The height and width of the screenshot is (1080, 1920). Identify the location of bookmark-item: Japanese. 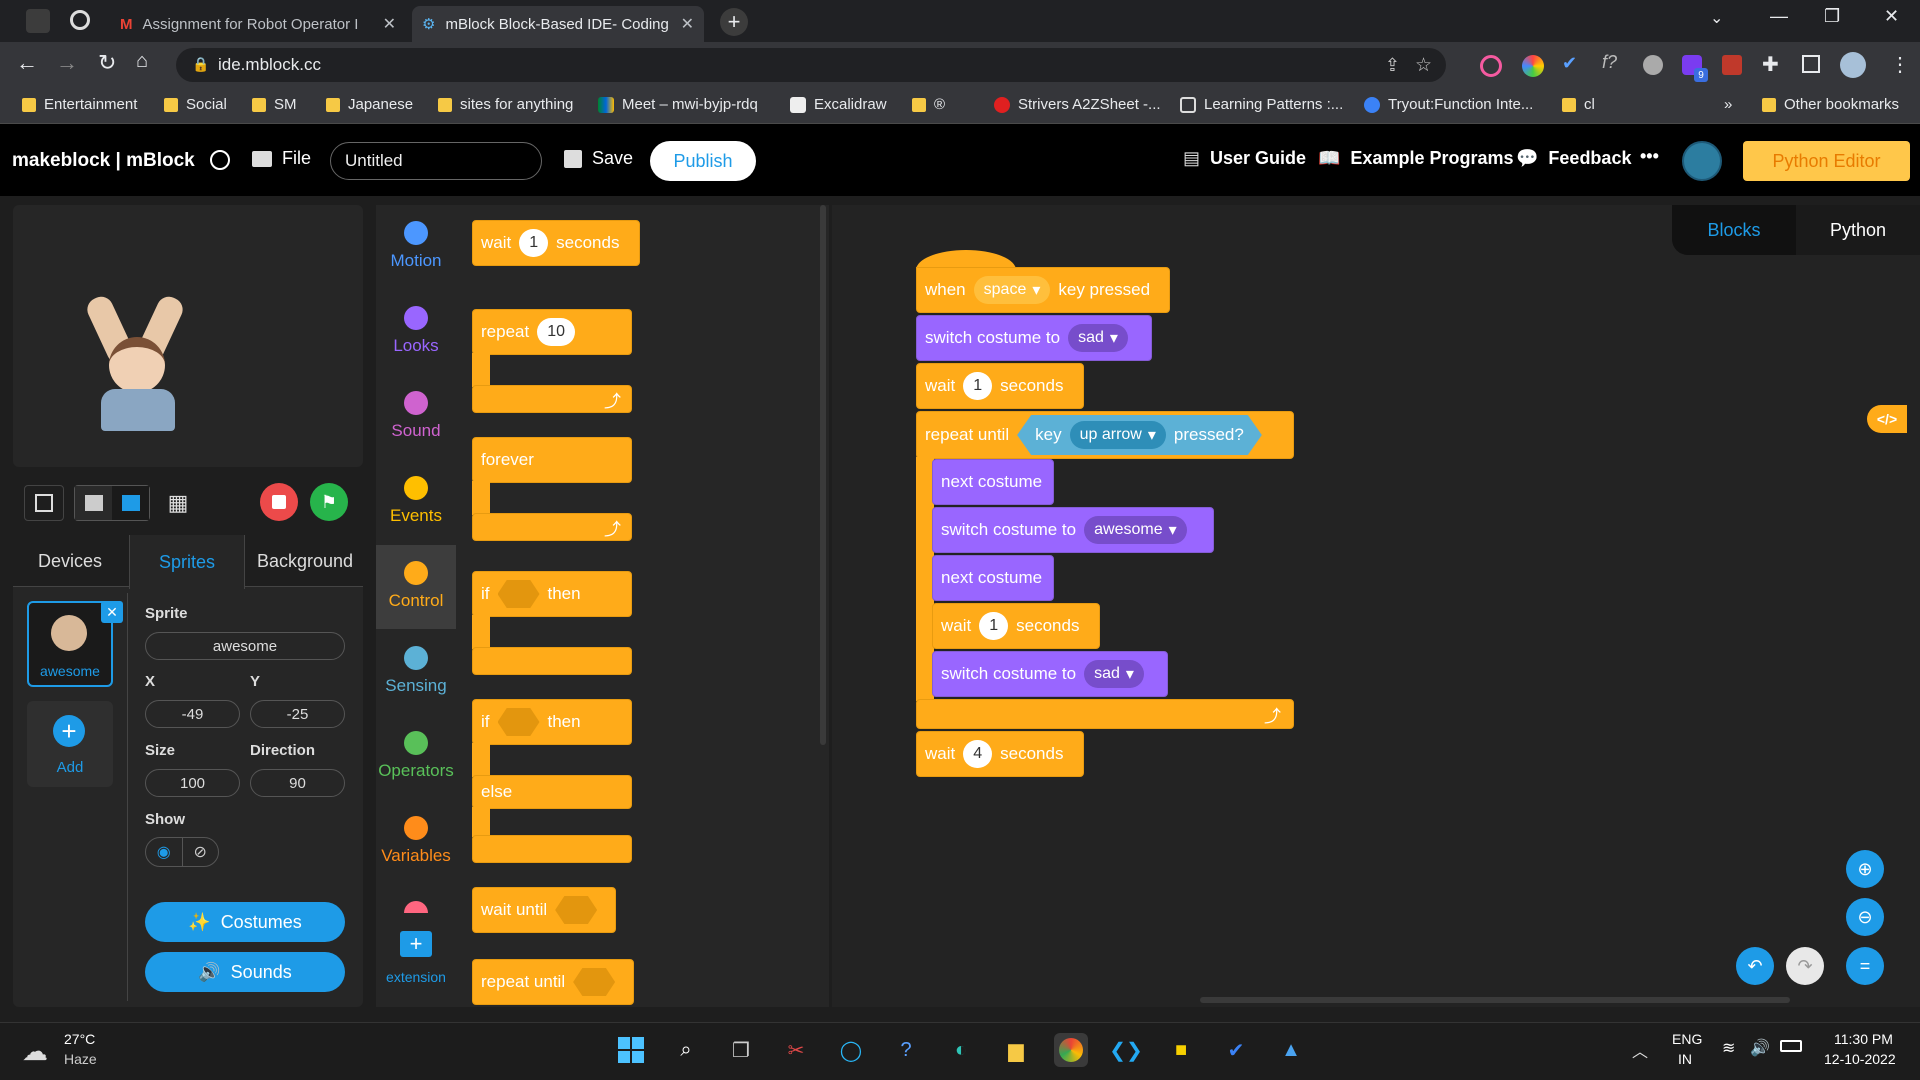
(369, 104).